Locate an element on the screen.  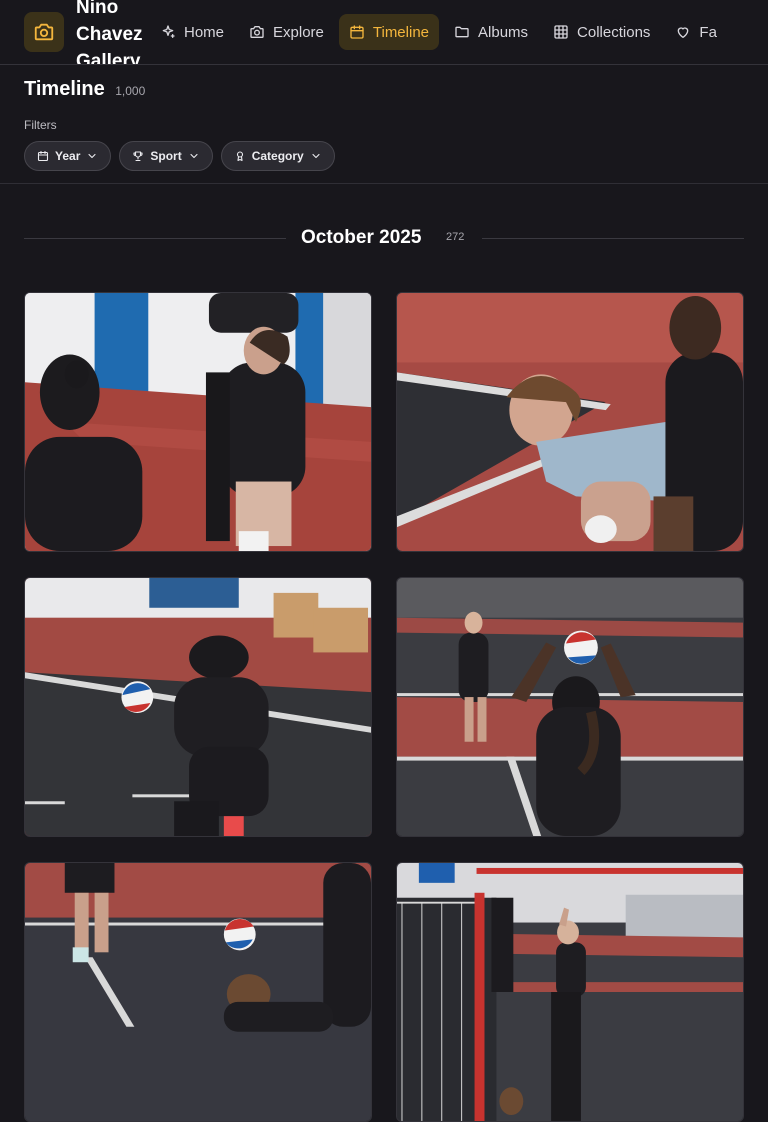
filters-label: Filters is located at coordinates (40, 125).